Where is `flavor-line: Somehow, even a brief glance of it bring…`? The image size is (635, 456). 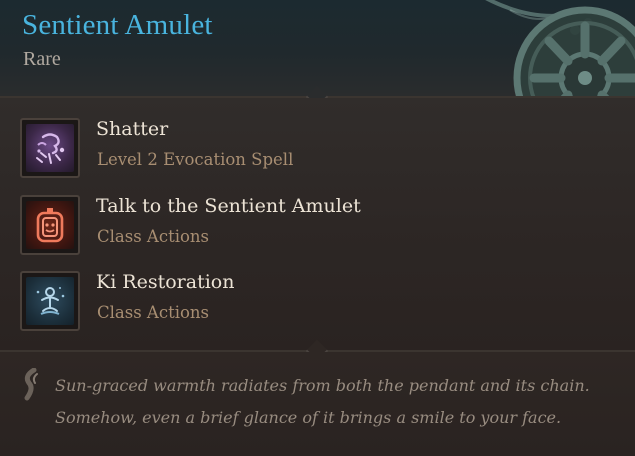
flavor-line: Somehow, even a brief glance of it bring… is located at coordinates (308, 417).